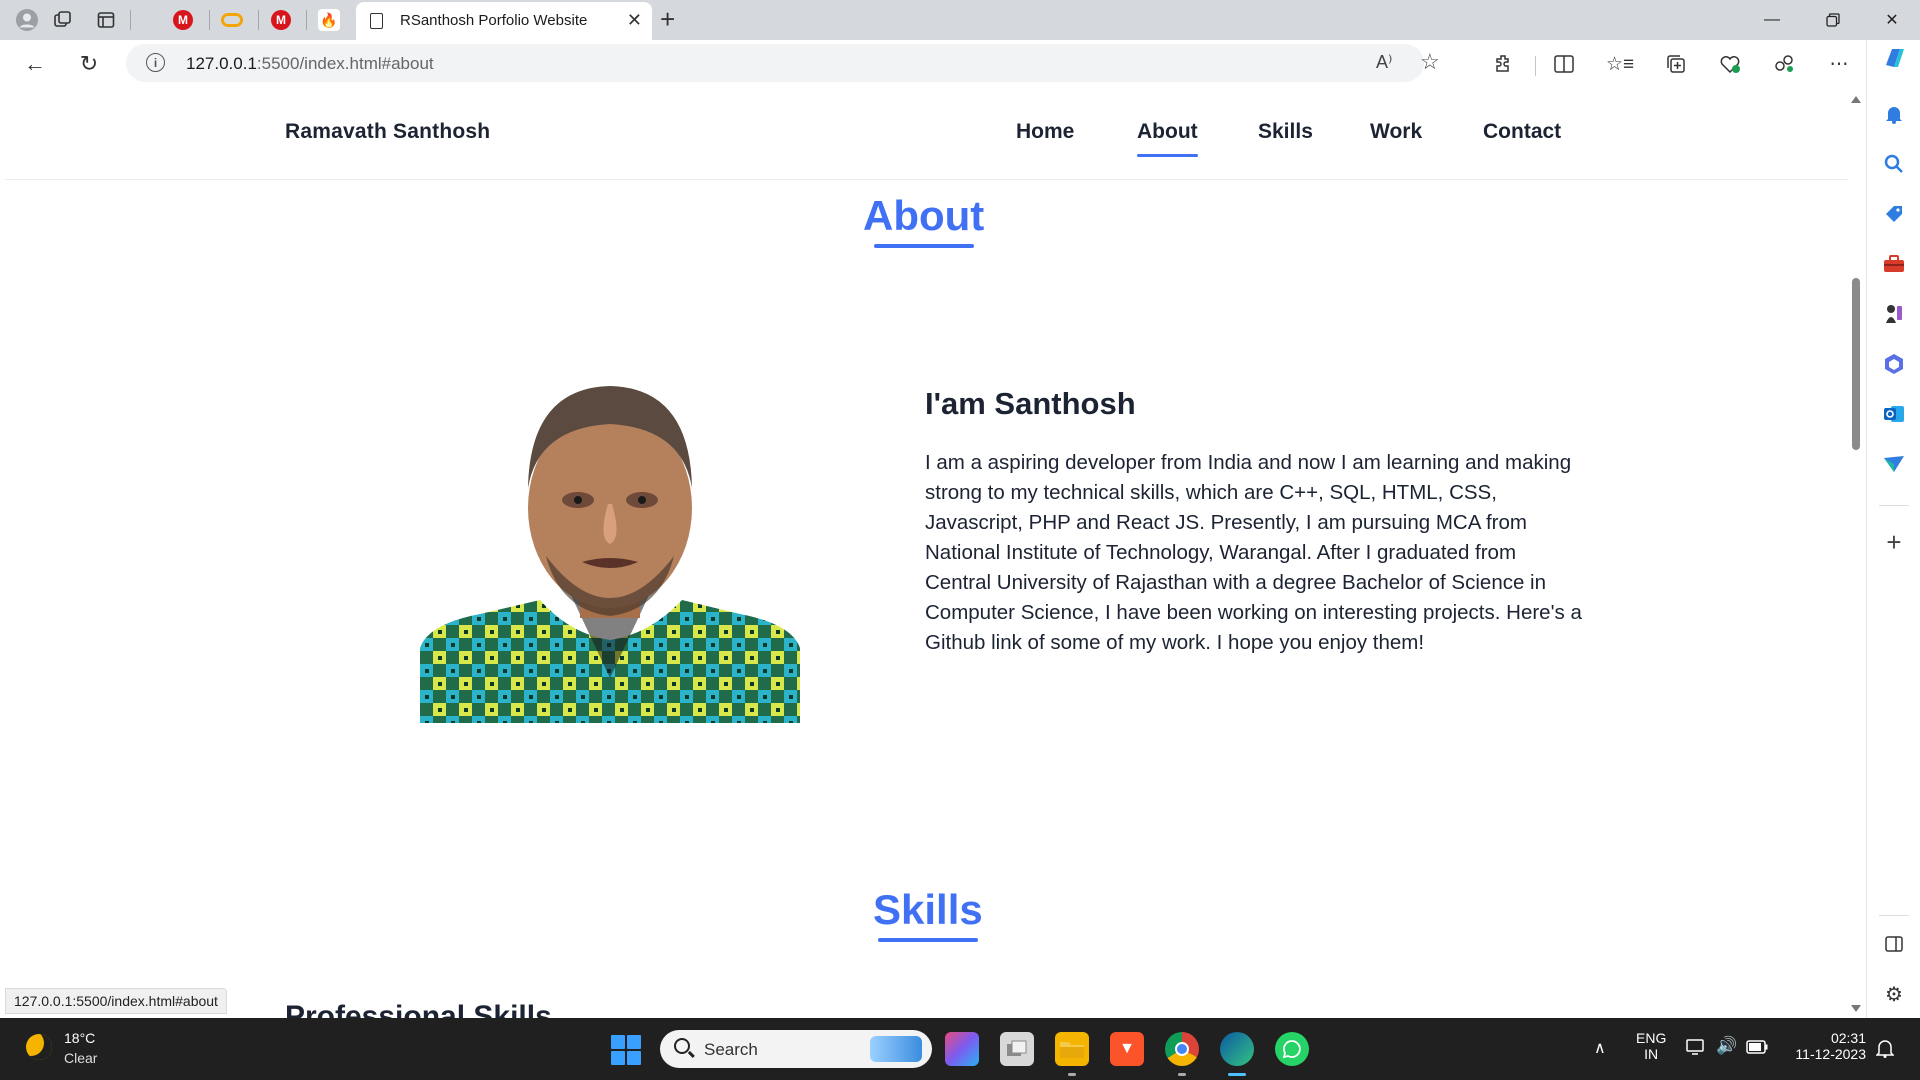 Image resolution: width=1920 pixels, height=1080 pixels. What do you see at coordinates (89, 64) in the screenshot?
I see `refresh-button: ↻` at bounding box center [89, 64].